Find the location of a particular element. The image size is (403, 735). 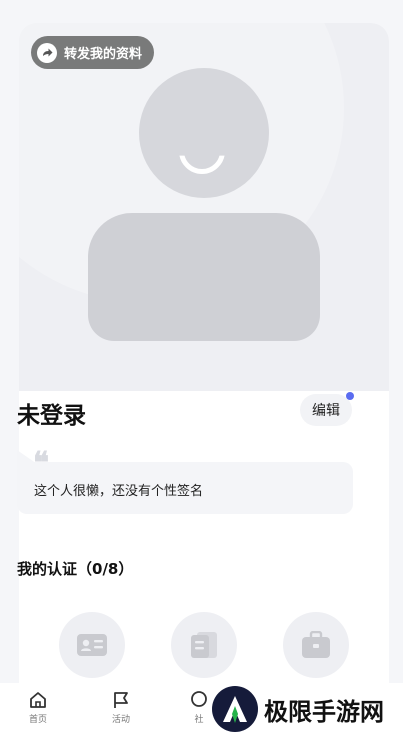

watermark-text: 极限手游网 is located at coordinates (324, 711).